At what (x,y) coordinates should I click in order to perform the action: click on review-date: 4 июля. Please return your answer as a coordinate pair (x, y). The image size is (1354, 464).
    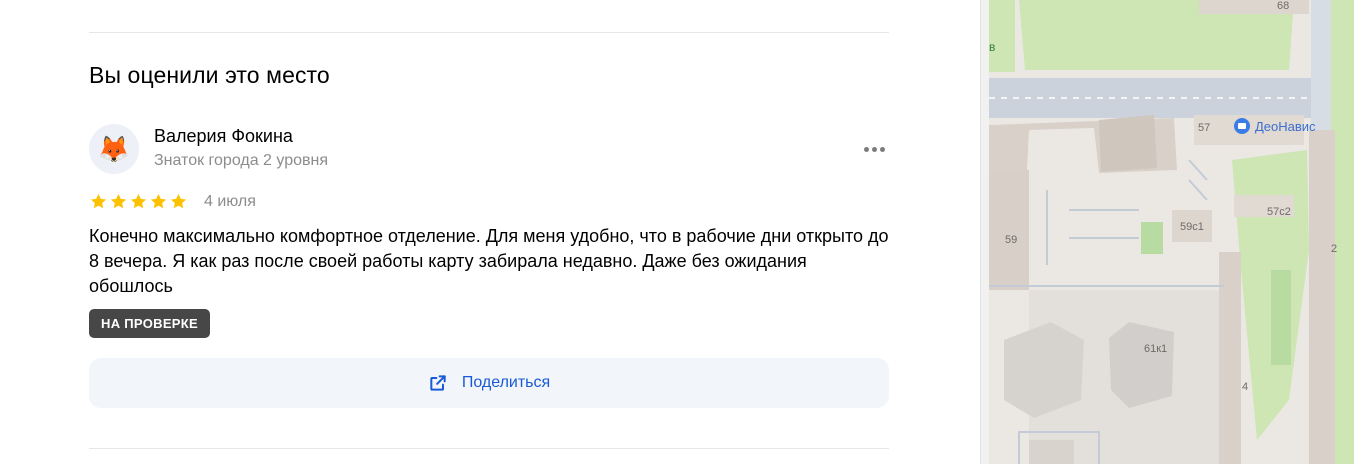
    Looking at the image, I should click on (230, 201).